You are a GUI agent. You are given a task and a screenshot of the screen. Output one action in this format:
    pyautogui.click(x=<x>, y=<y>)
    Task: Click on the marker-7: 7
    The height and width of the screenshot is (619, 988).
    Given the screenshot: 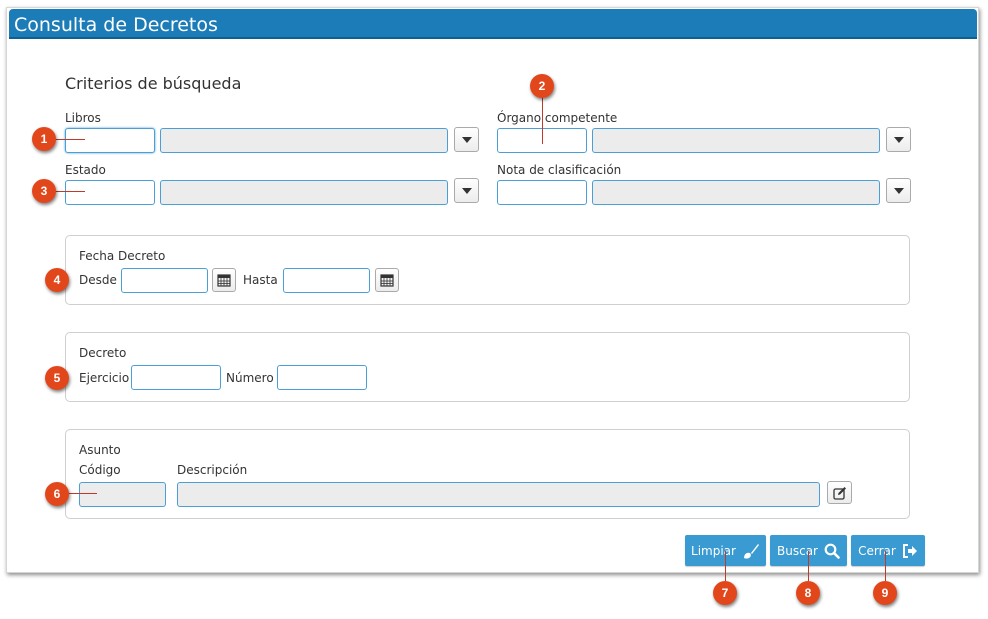 What is the action you would take?
    pyautogui.click(x=725, y=593)
    